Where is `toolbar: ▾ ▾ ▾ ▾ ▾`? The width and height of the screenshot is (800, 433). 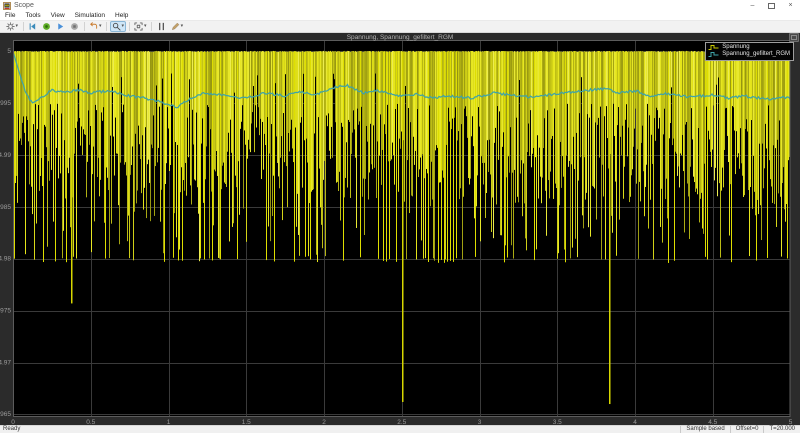 toolbar: ▾ ▾ ▾ ▾ ▾ is located at coordinates (400, 26).